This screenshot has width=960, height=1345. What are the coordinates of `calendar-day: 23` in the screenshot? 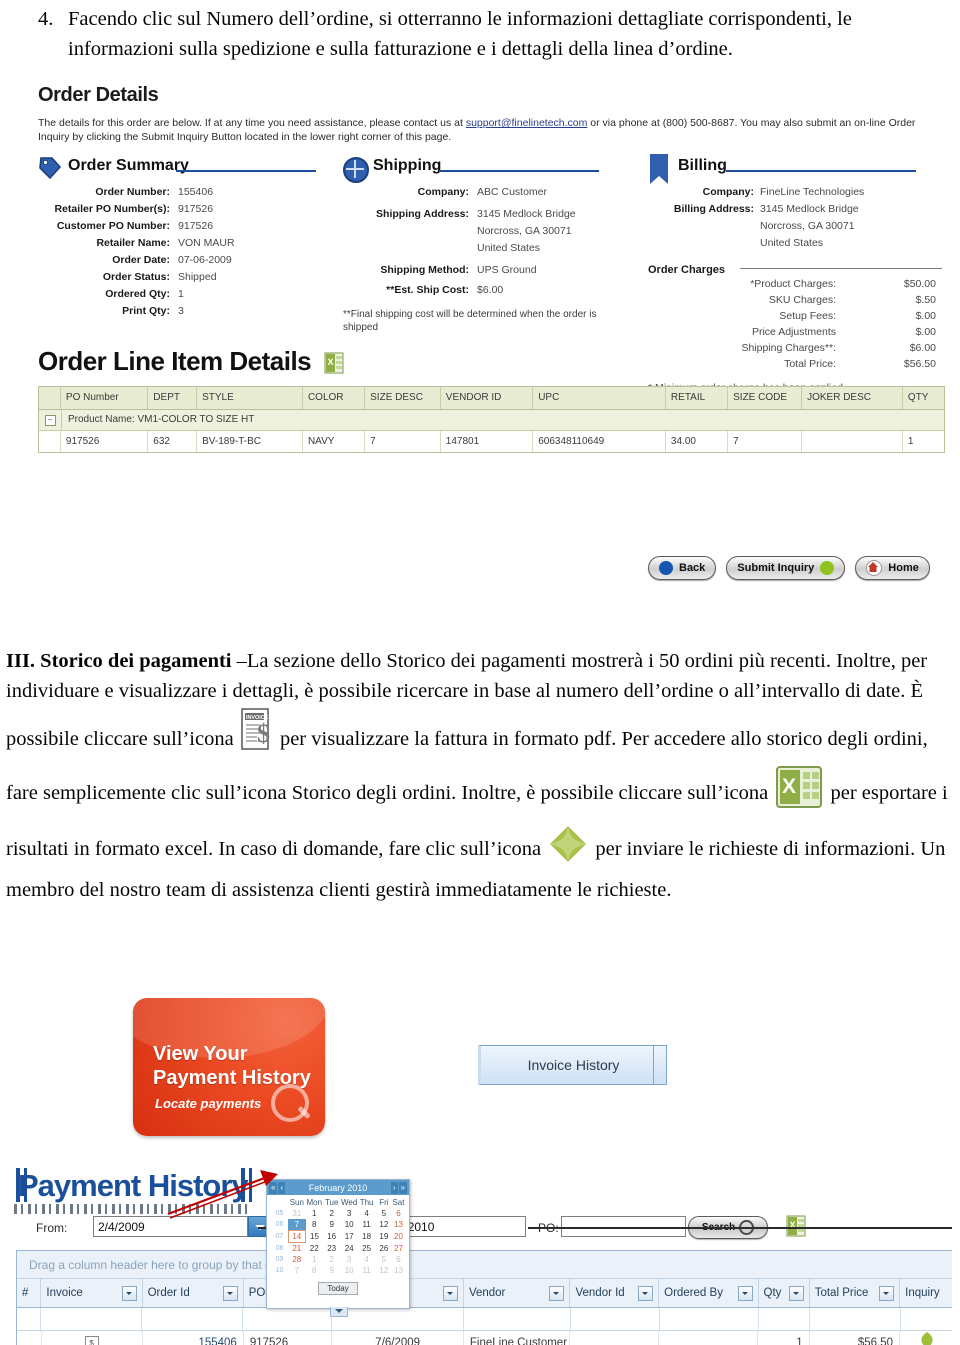 It's located at (331, 1249).